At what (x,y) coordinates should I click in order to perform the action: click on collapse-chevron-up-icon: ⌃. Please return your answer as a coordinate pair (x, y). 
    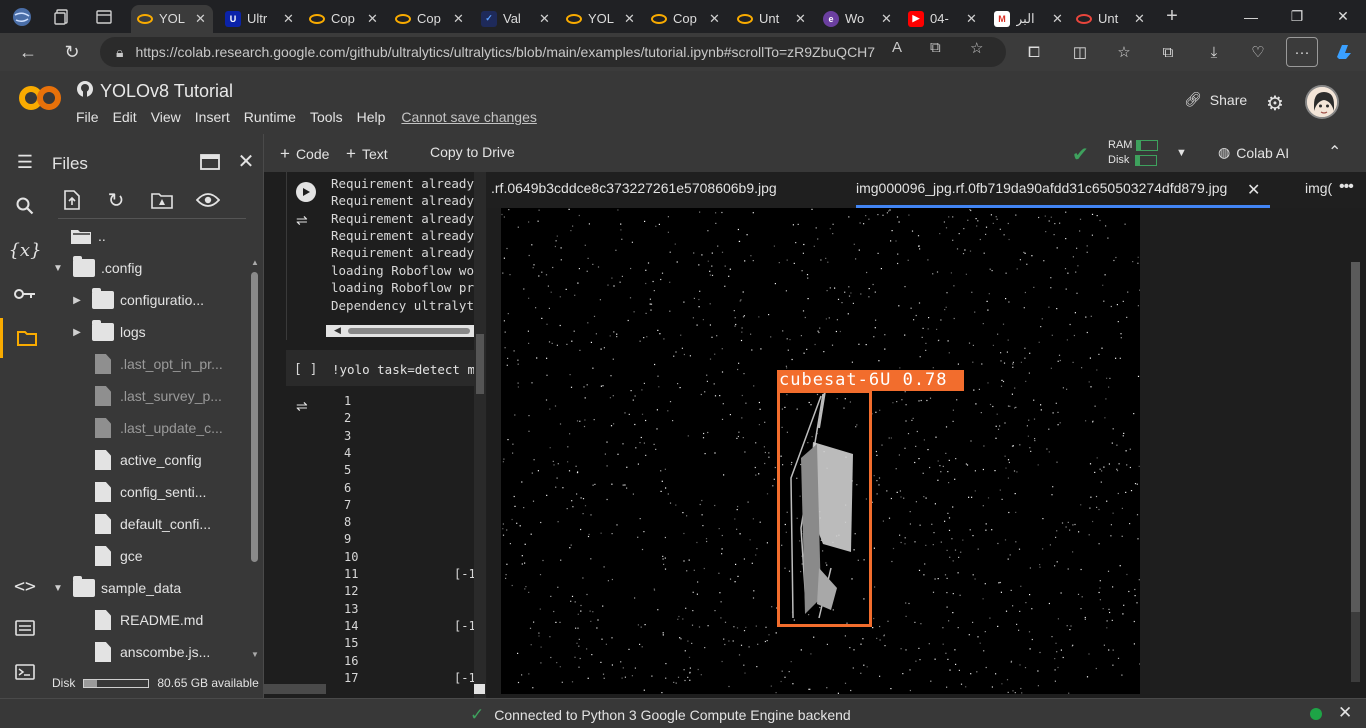
    Looking at the image, I should click on (1334, 152).